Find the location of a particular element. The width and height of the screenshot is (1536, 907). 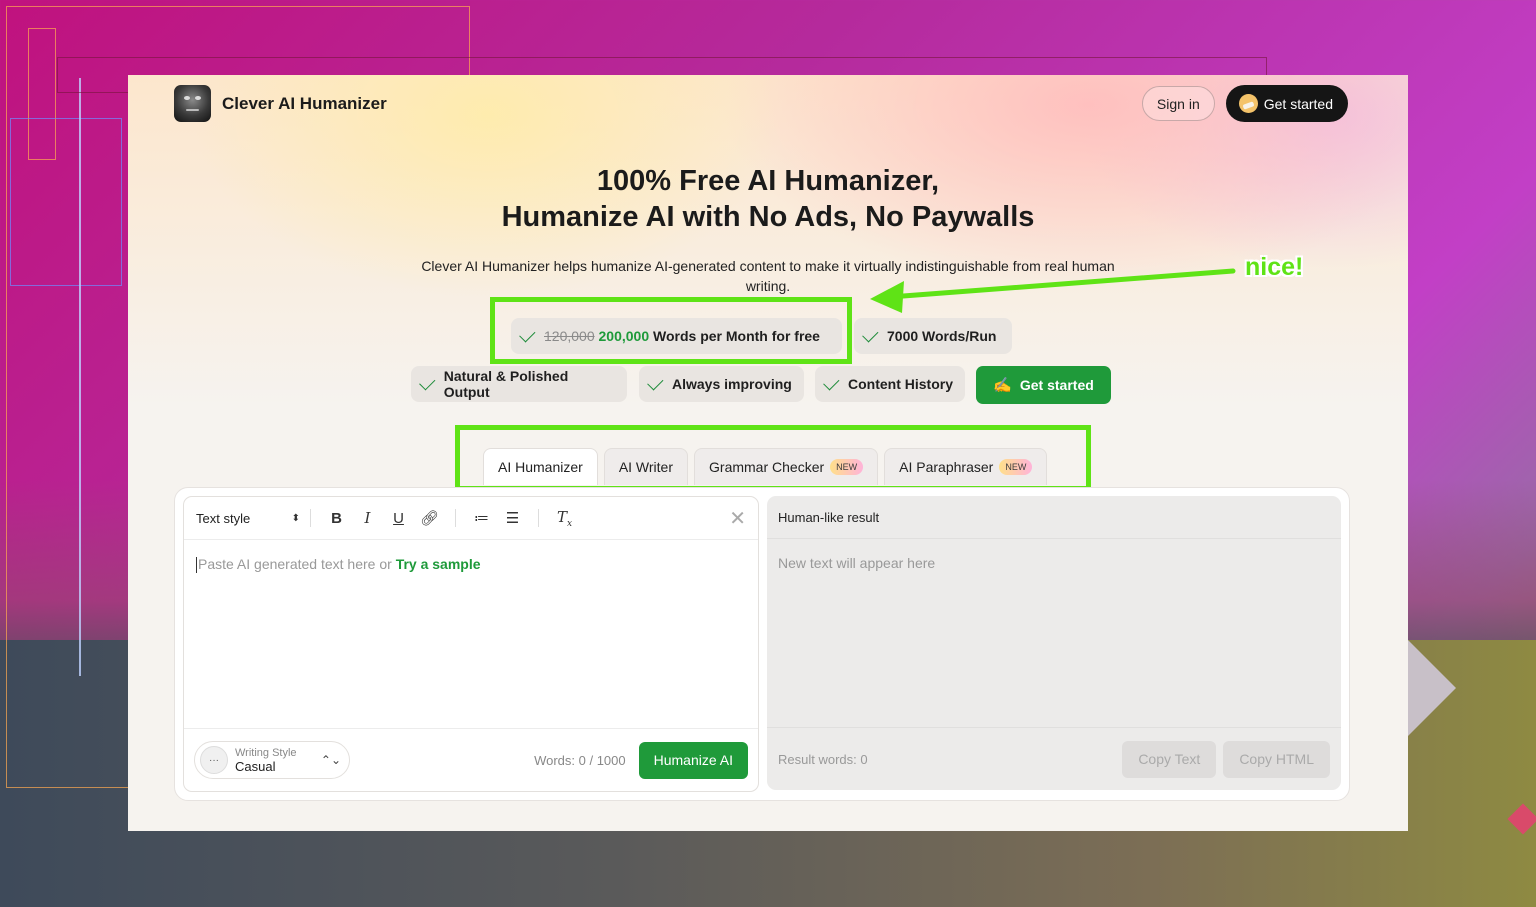

copy-text-button: Copy Text is located at coordinates (1169, 759).